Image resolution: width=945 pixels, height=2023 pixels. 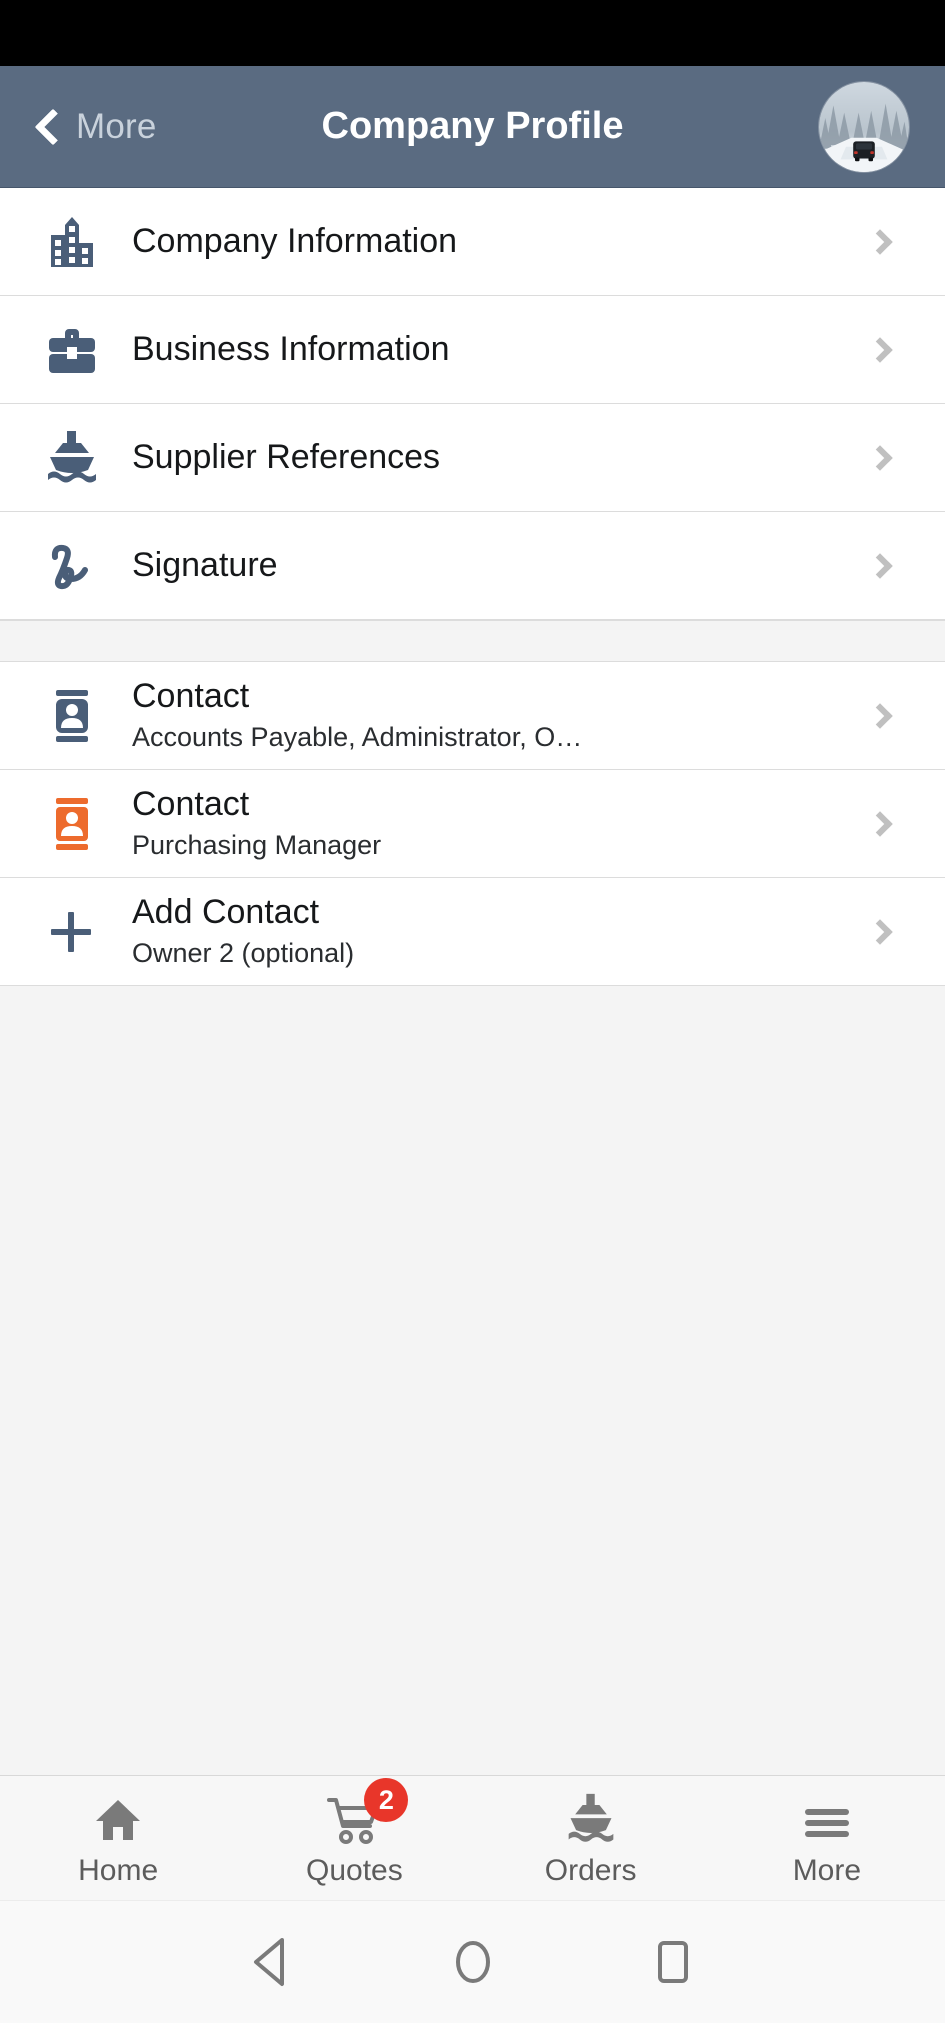 I want to click on tab-label-more: More, so click(x=827, y=1870).